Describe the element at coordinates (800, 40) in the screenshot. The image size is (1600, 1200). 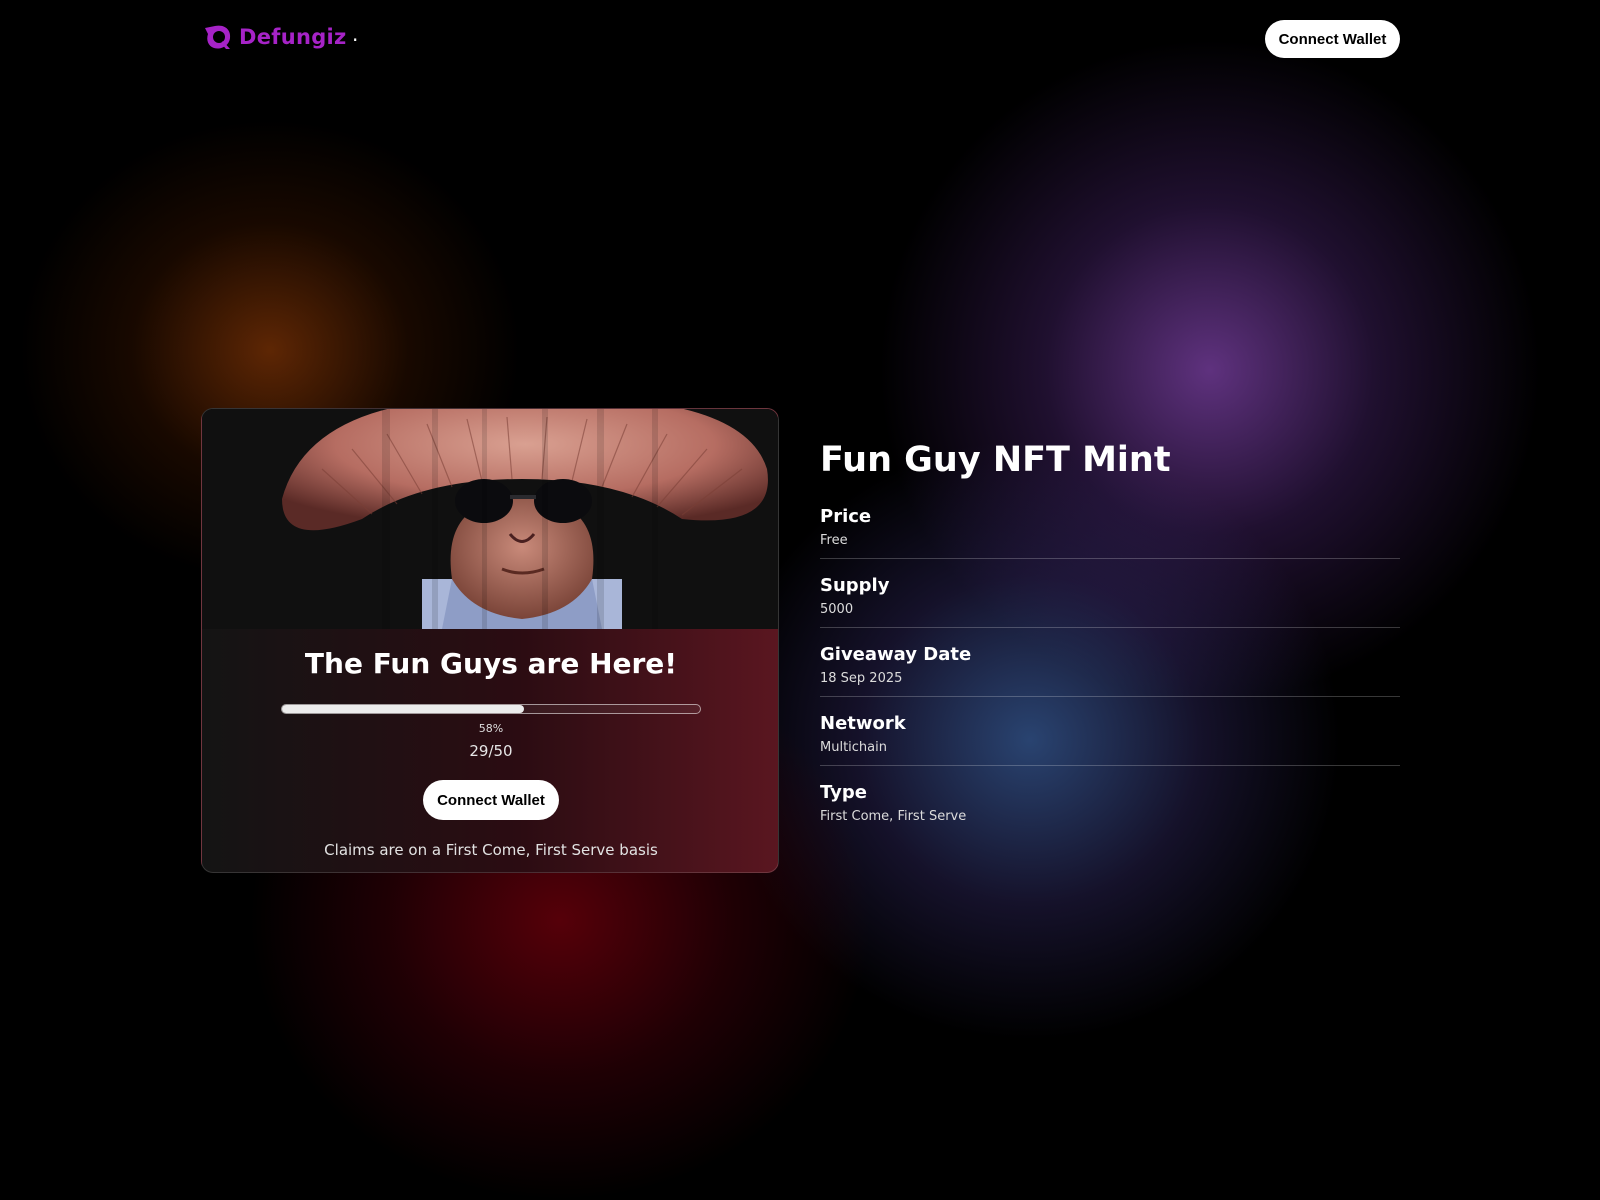
I see `site-header: Defungiz . Connect Wallet` at that location.